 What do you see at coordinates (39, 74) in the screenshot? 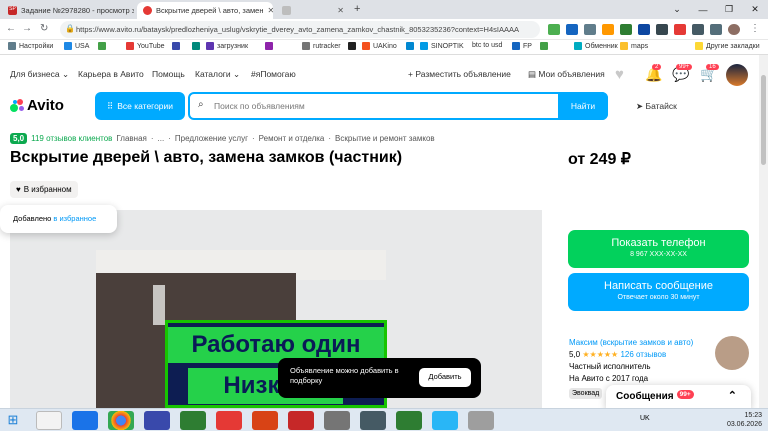
I see `business-link: Для бизнеса ⌄` at bounding box center [39, 74].